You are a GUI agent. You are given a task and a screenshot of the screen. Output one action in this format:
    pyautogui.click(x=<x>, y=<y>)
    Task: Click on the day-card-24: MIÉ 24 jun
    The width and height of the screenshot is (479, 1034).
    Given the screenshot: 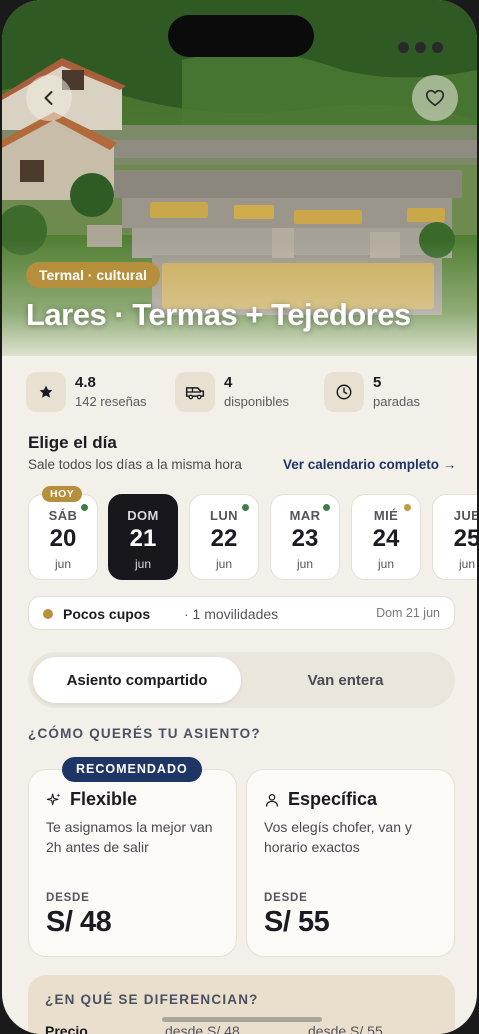 What is the action you would take?
    pyautogui.click(x=386, y=537)
    